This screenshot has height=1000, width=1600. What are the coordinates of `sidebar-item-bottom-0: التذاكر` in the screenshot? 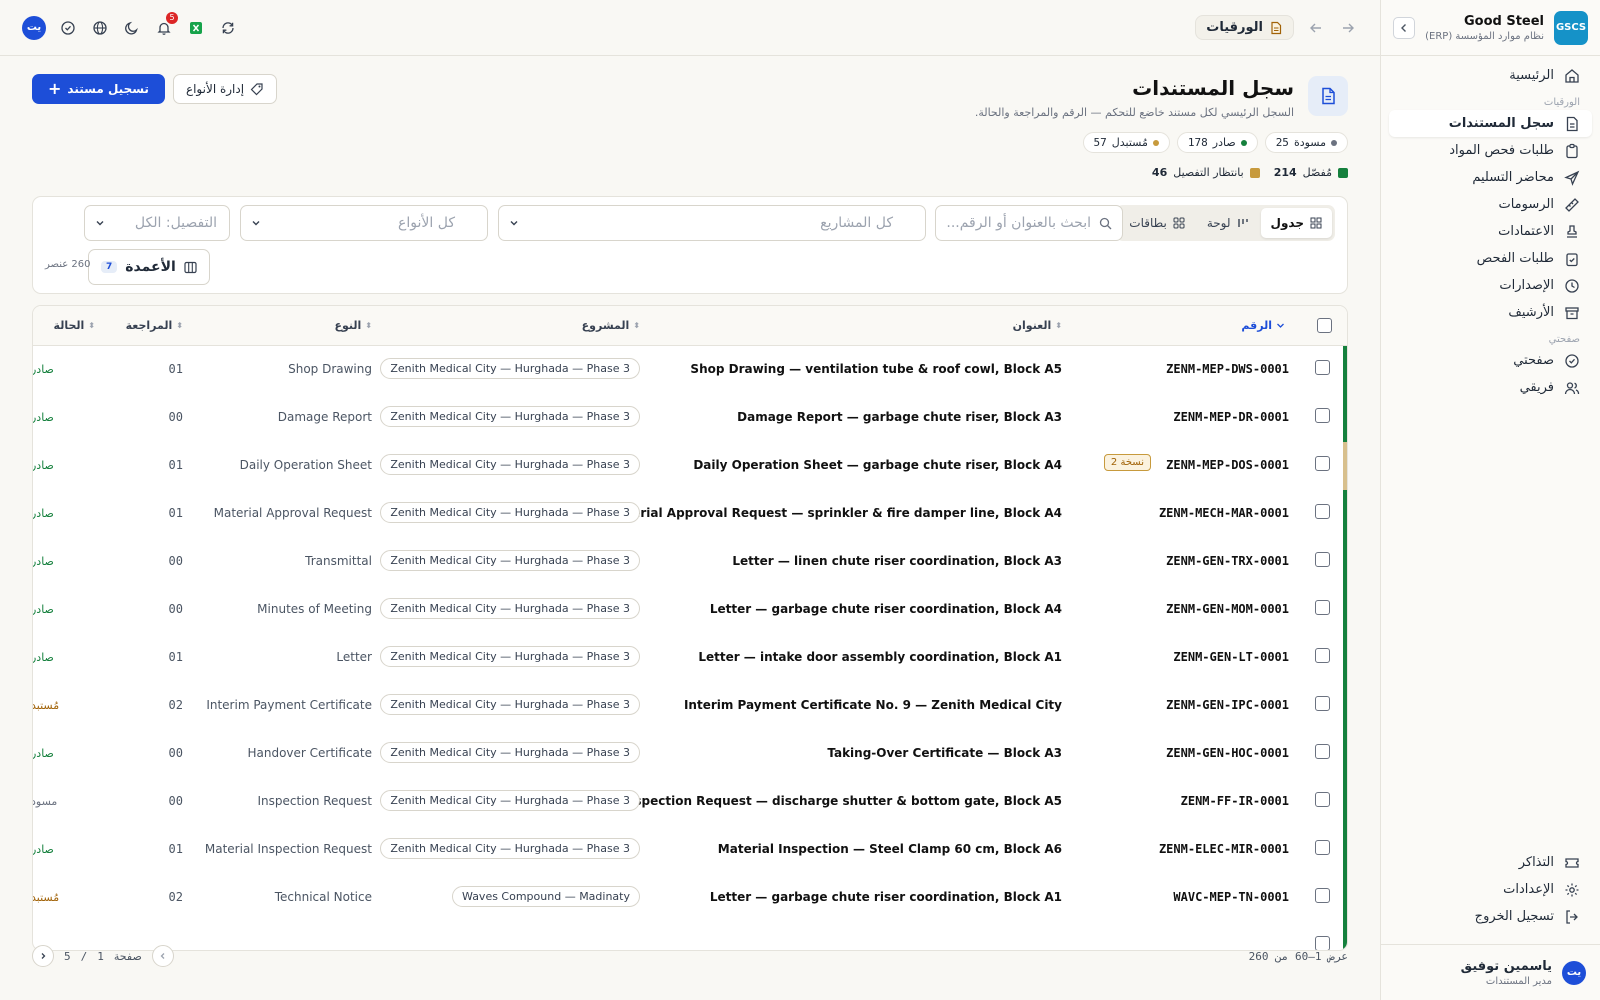 It's located at (1490, 862).